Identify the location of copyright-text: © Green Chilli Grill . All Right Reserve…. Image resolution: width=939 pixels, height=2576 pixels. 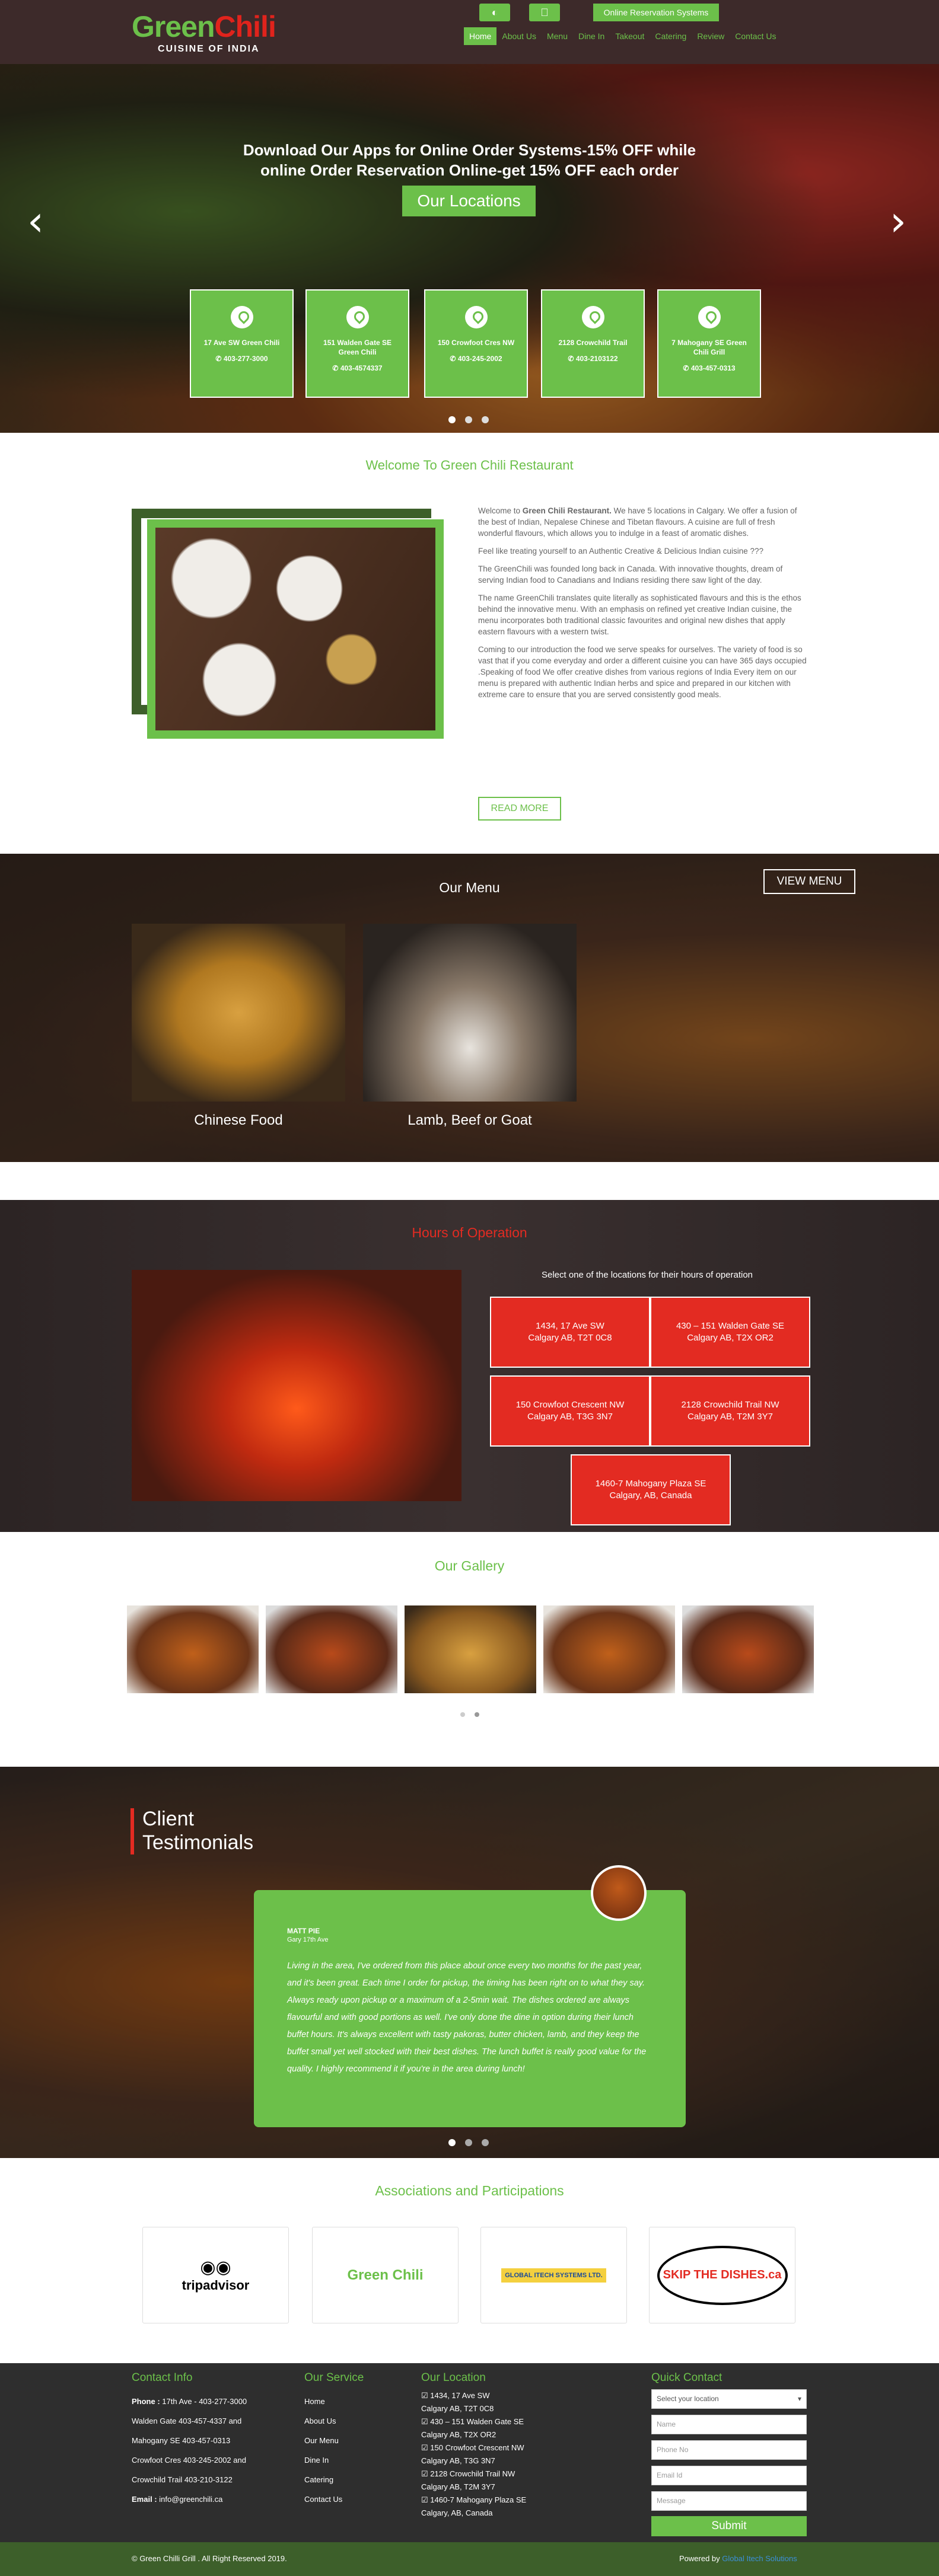
(210, 2558).